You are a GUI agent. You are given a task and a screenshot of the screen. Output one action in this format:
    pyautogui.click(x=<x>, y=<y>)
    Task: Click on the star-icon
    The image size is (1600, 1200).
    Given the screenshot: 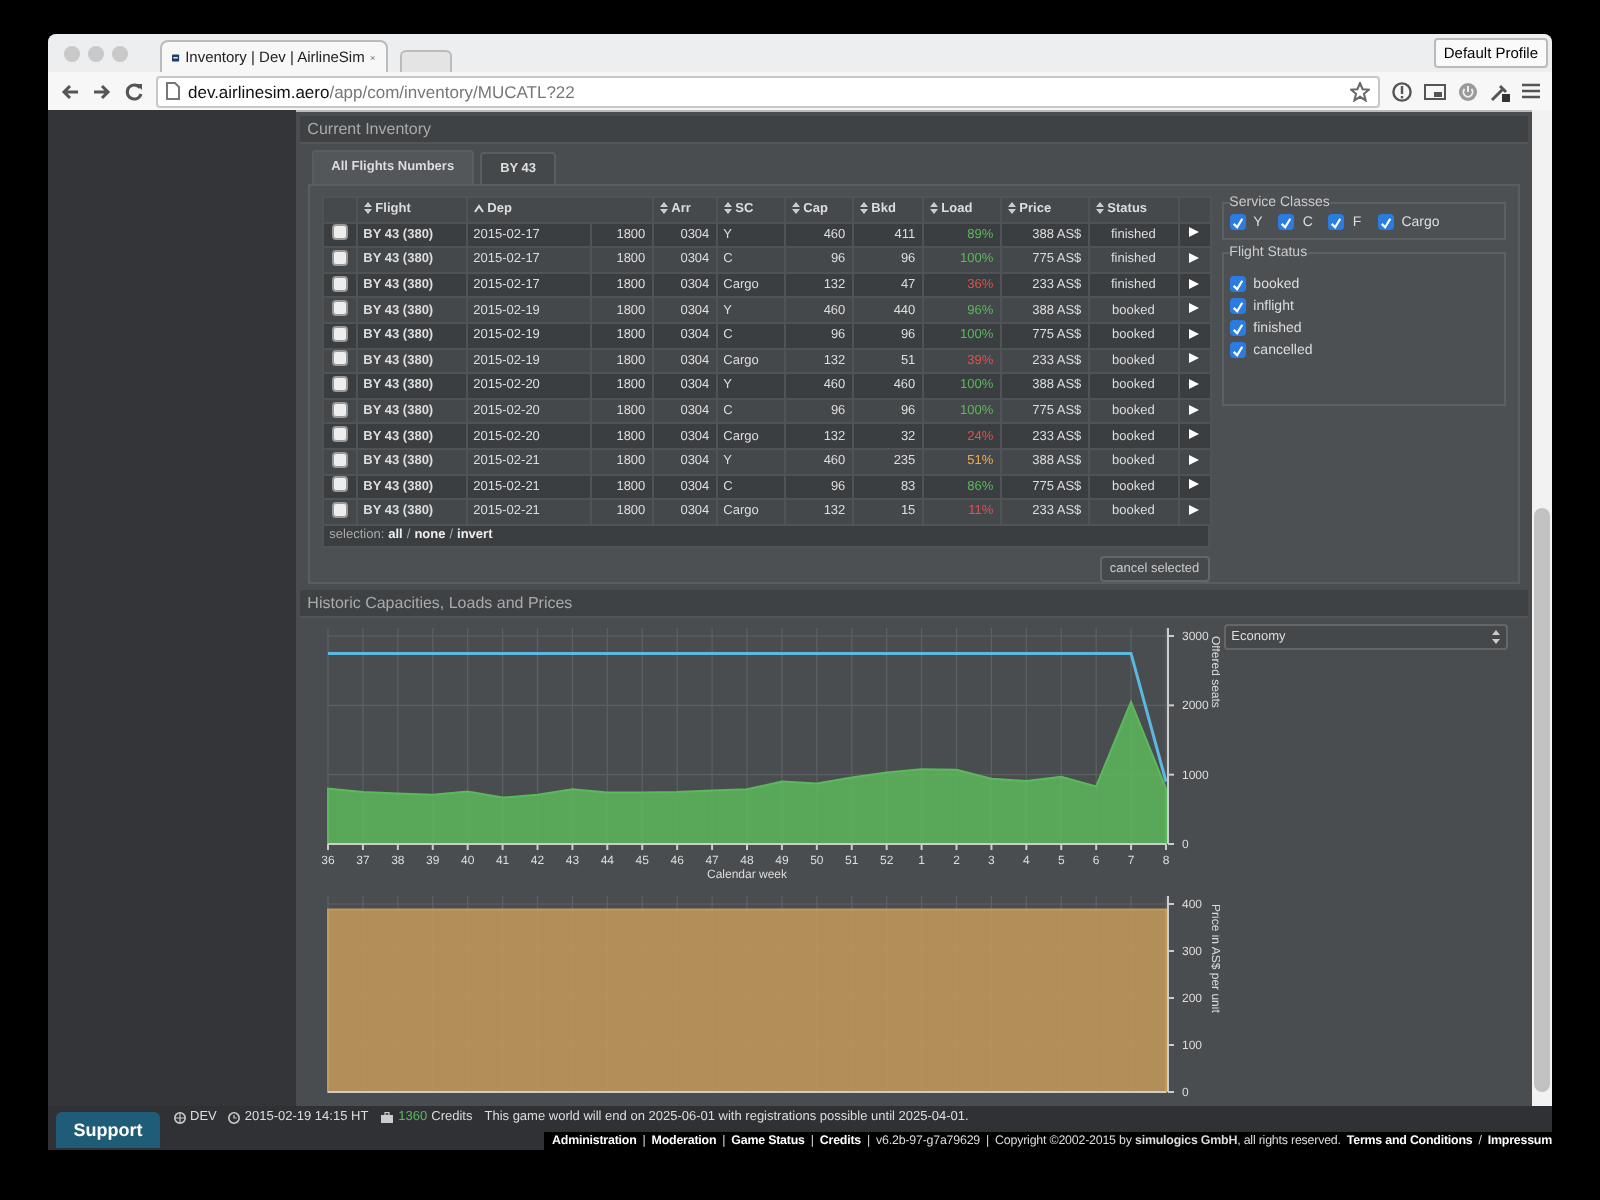 What is the action you would take?
    pyautogui.click(x=1360, y=91)
    